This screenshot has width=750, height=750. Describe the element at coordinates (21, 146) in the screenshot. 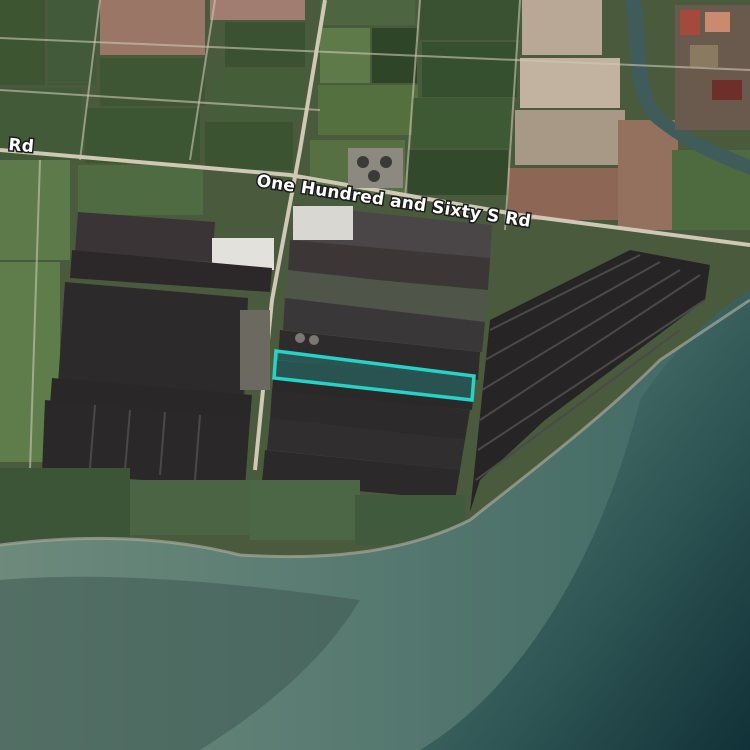

I see `west-road-label: Rd` at that location.